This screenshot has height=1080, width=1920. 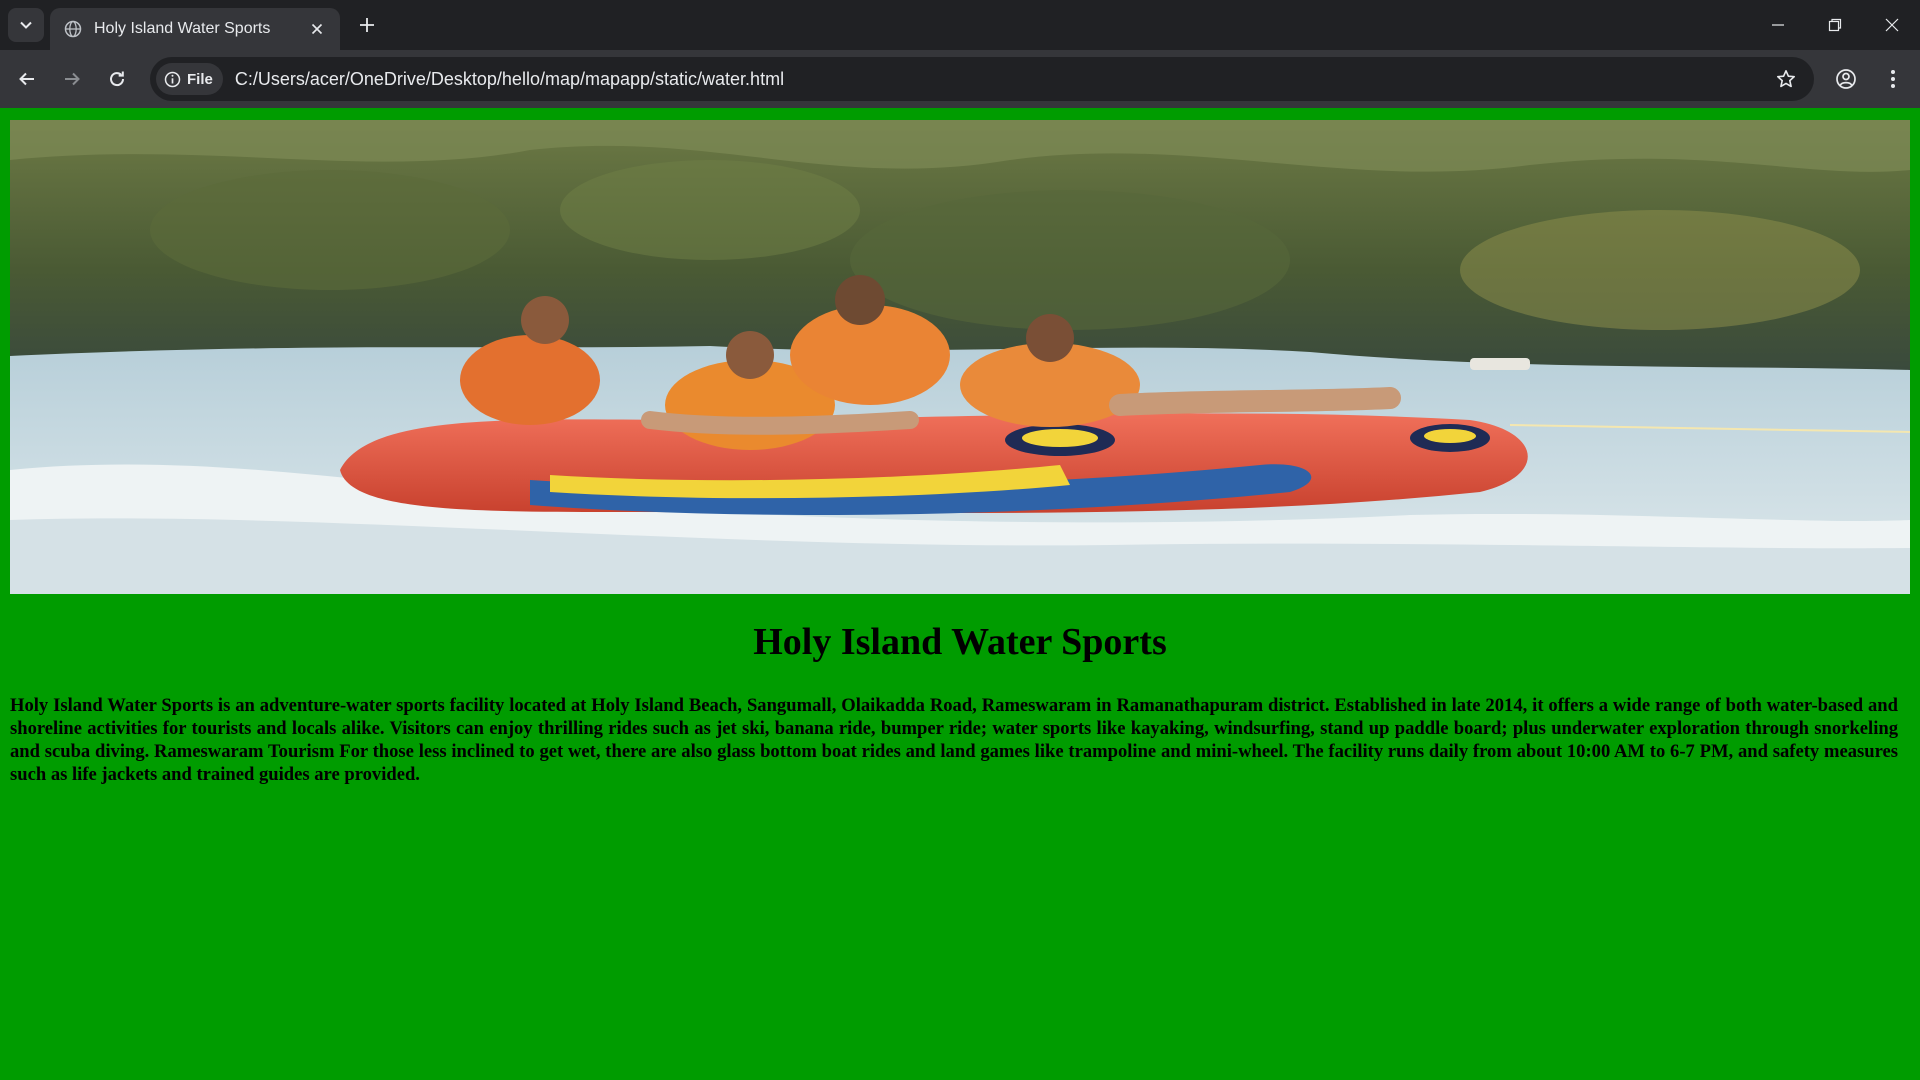 I want to click on close-window-button, so click(x=1891, y=25).